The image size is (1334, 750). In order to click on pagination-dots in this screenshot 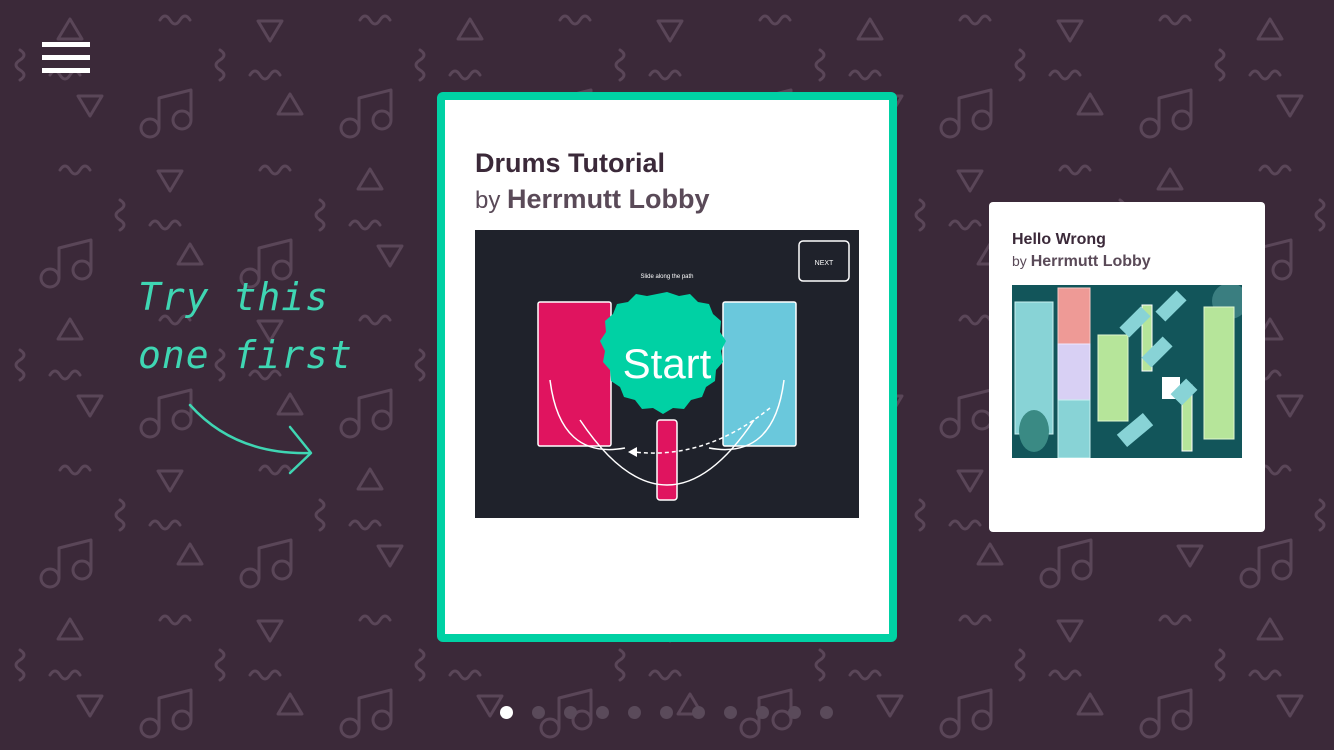, I will do `click(676, 713)`.